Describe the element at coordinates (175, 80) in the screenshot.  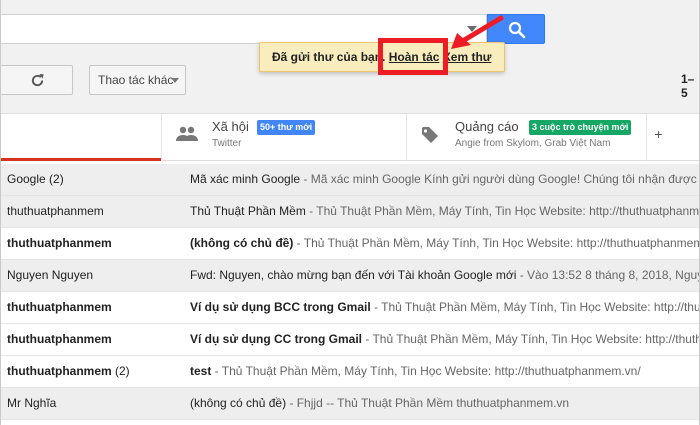
I see `chevron-down-icon` at that location.